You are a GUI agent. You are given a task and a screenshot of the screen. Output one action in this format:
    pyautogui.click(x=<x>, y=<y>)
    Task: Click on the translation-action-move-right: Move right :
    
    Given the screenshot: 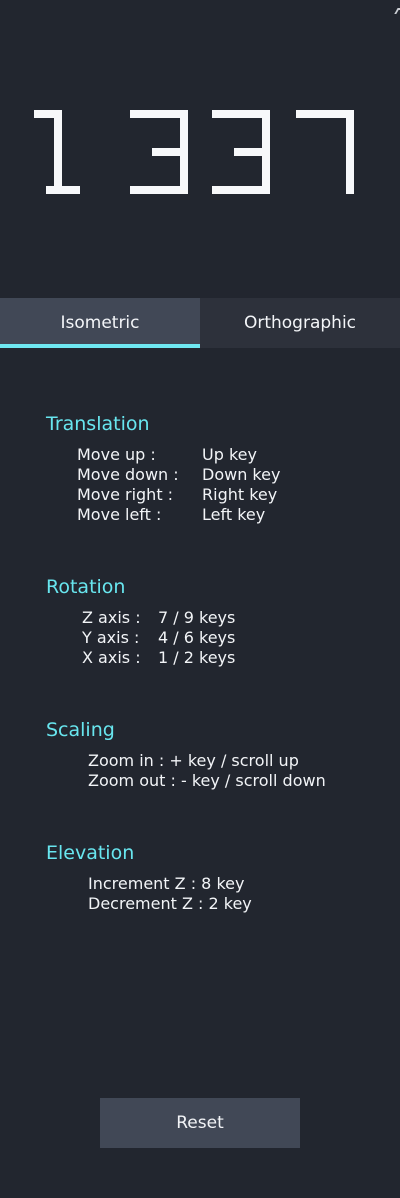 What is the action you would take?
    pyautogui.click(x=125, y=494)
    